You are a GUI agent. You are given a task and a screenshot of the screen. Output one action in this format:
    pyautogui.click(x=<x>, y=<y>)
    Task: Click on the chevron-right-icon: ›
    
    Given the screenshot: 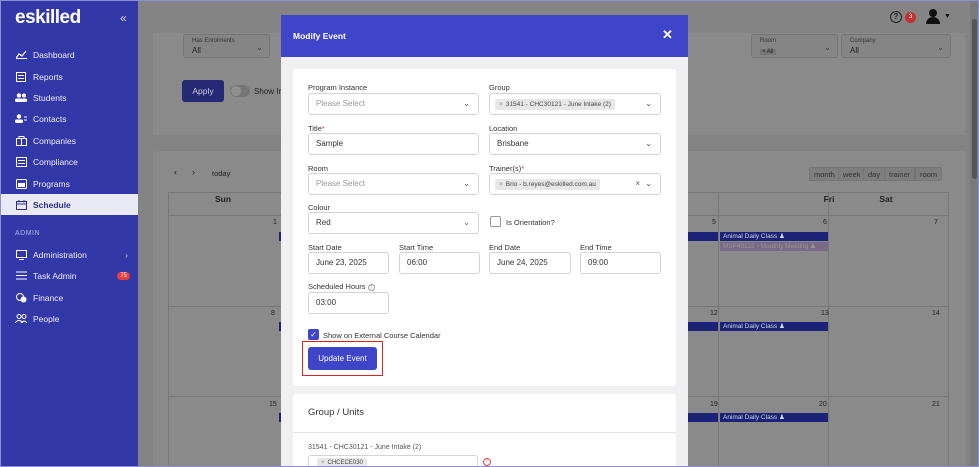 What is the action you would take?
    pyautogui.click(x=126, y=254)
    